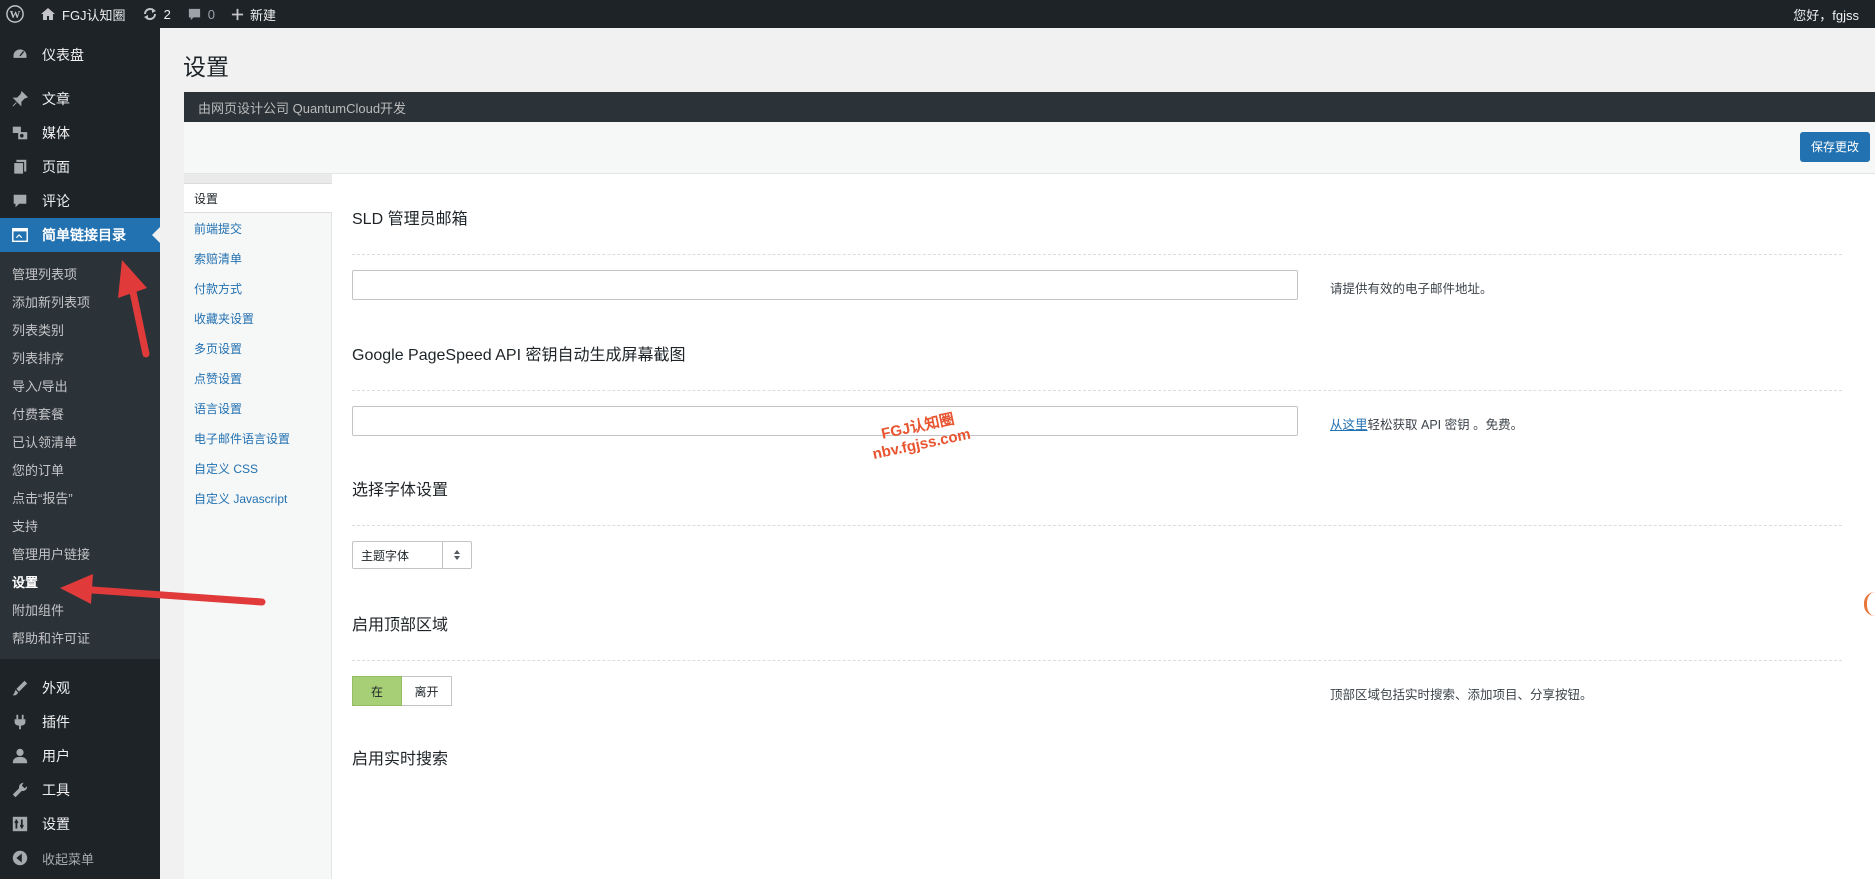 The width and height of the screenshot is (1875, 879). I want to click on font-select-value: 主题字体, so click(385, 555).